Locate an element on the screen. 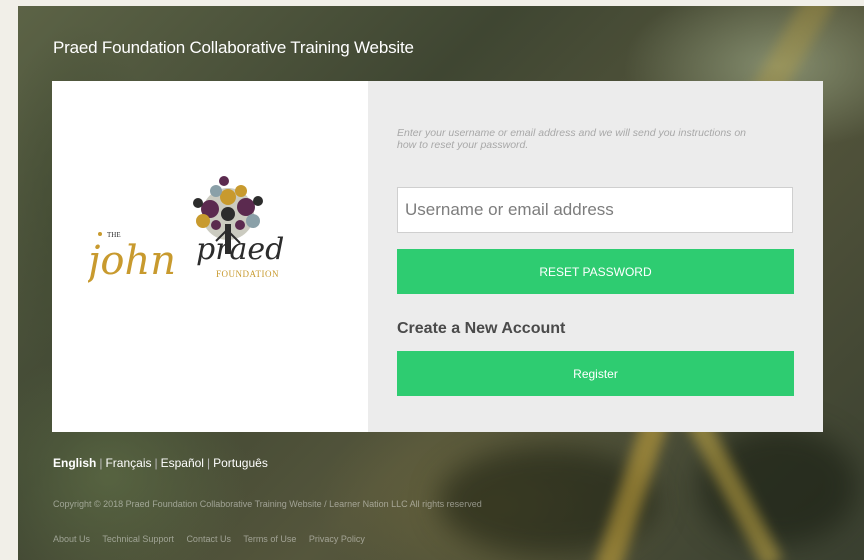 The width and height of the screenshot is (864, 560). footer-link-about-us: About Us is located at coordinates (71, 539).